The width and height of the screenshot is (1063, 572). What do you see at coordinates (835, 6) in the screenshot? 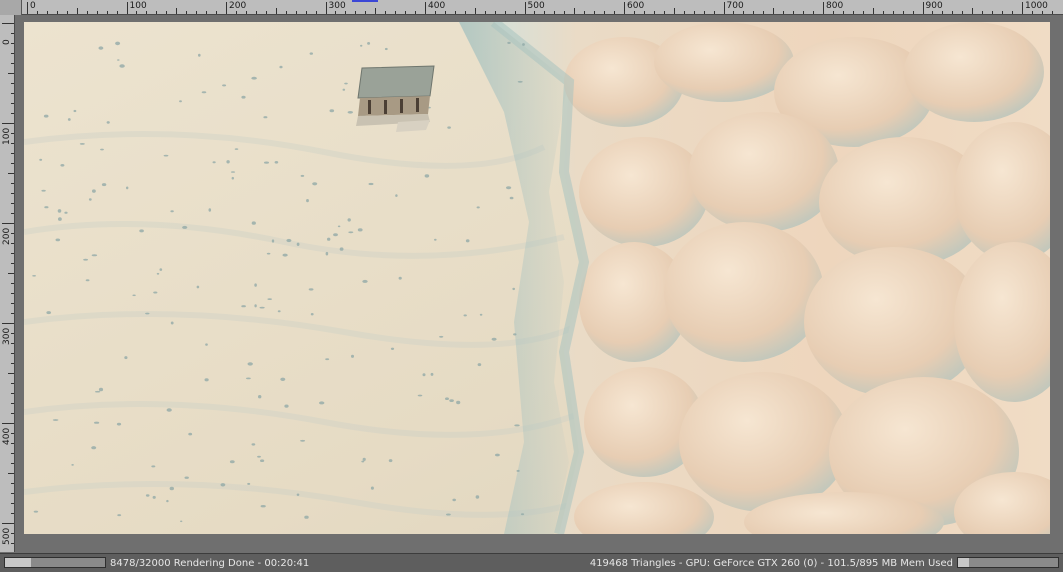
I see `ruler-label: 800` at bounding box center [835, 6].